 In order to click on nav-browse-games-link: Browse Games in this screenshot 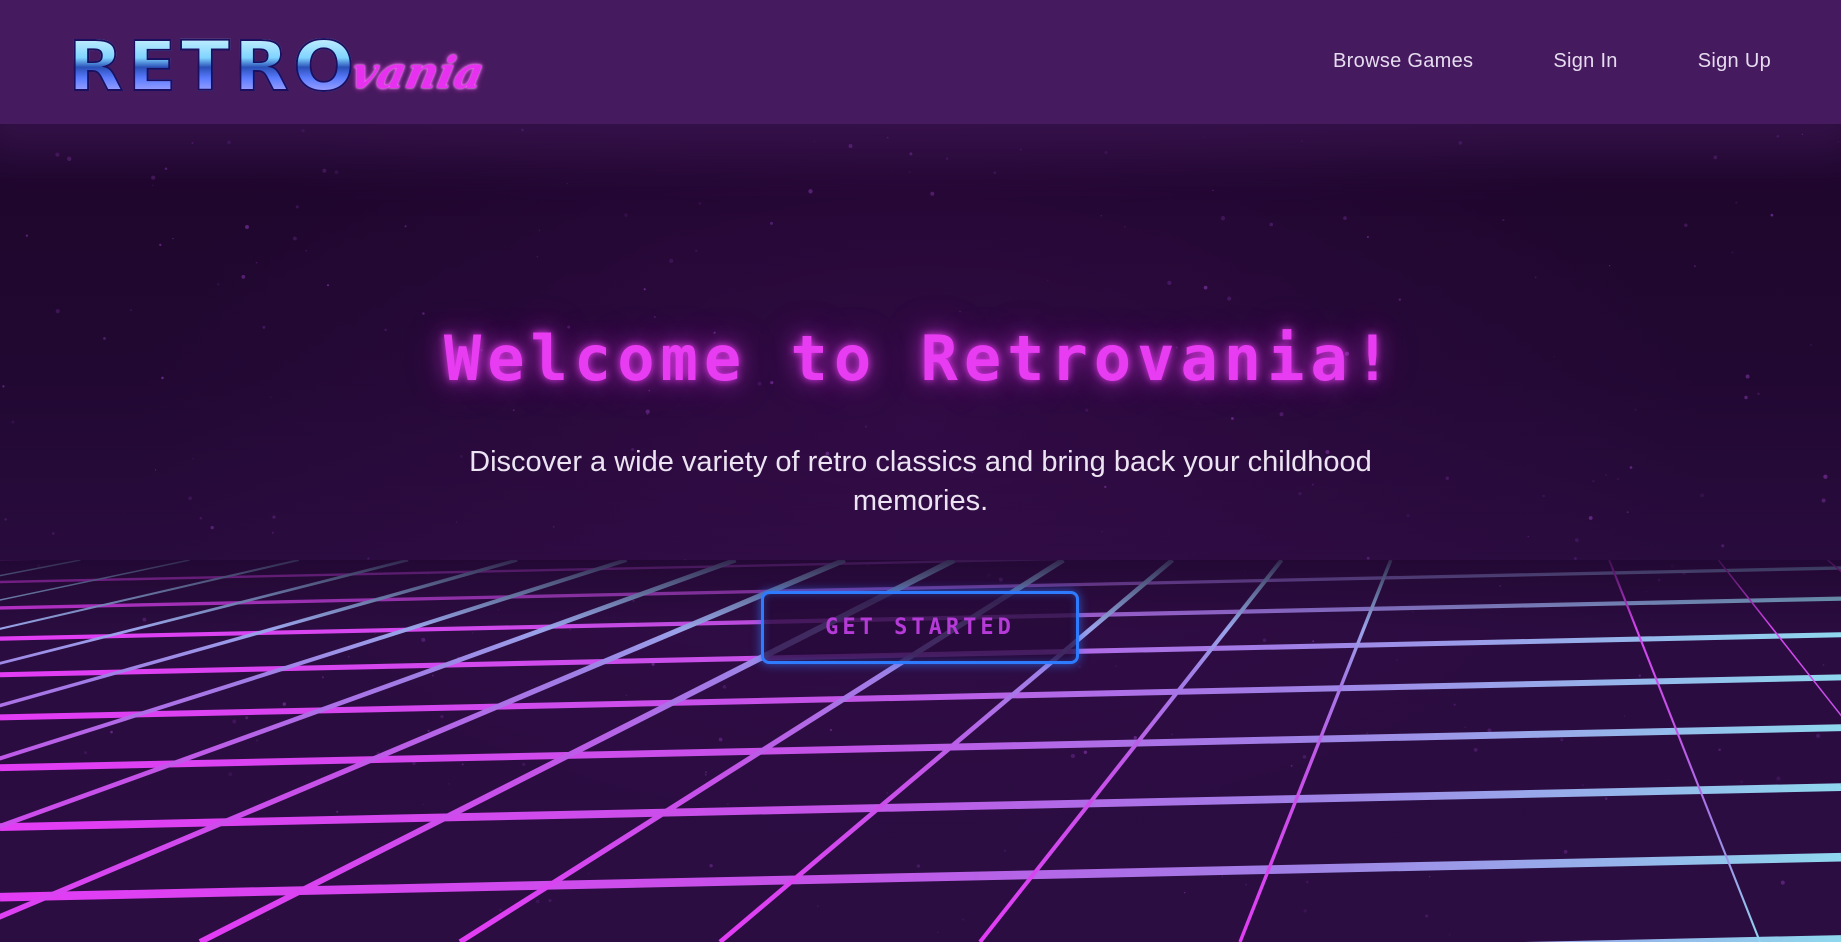, I will do `click(1403, 61)`.